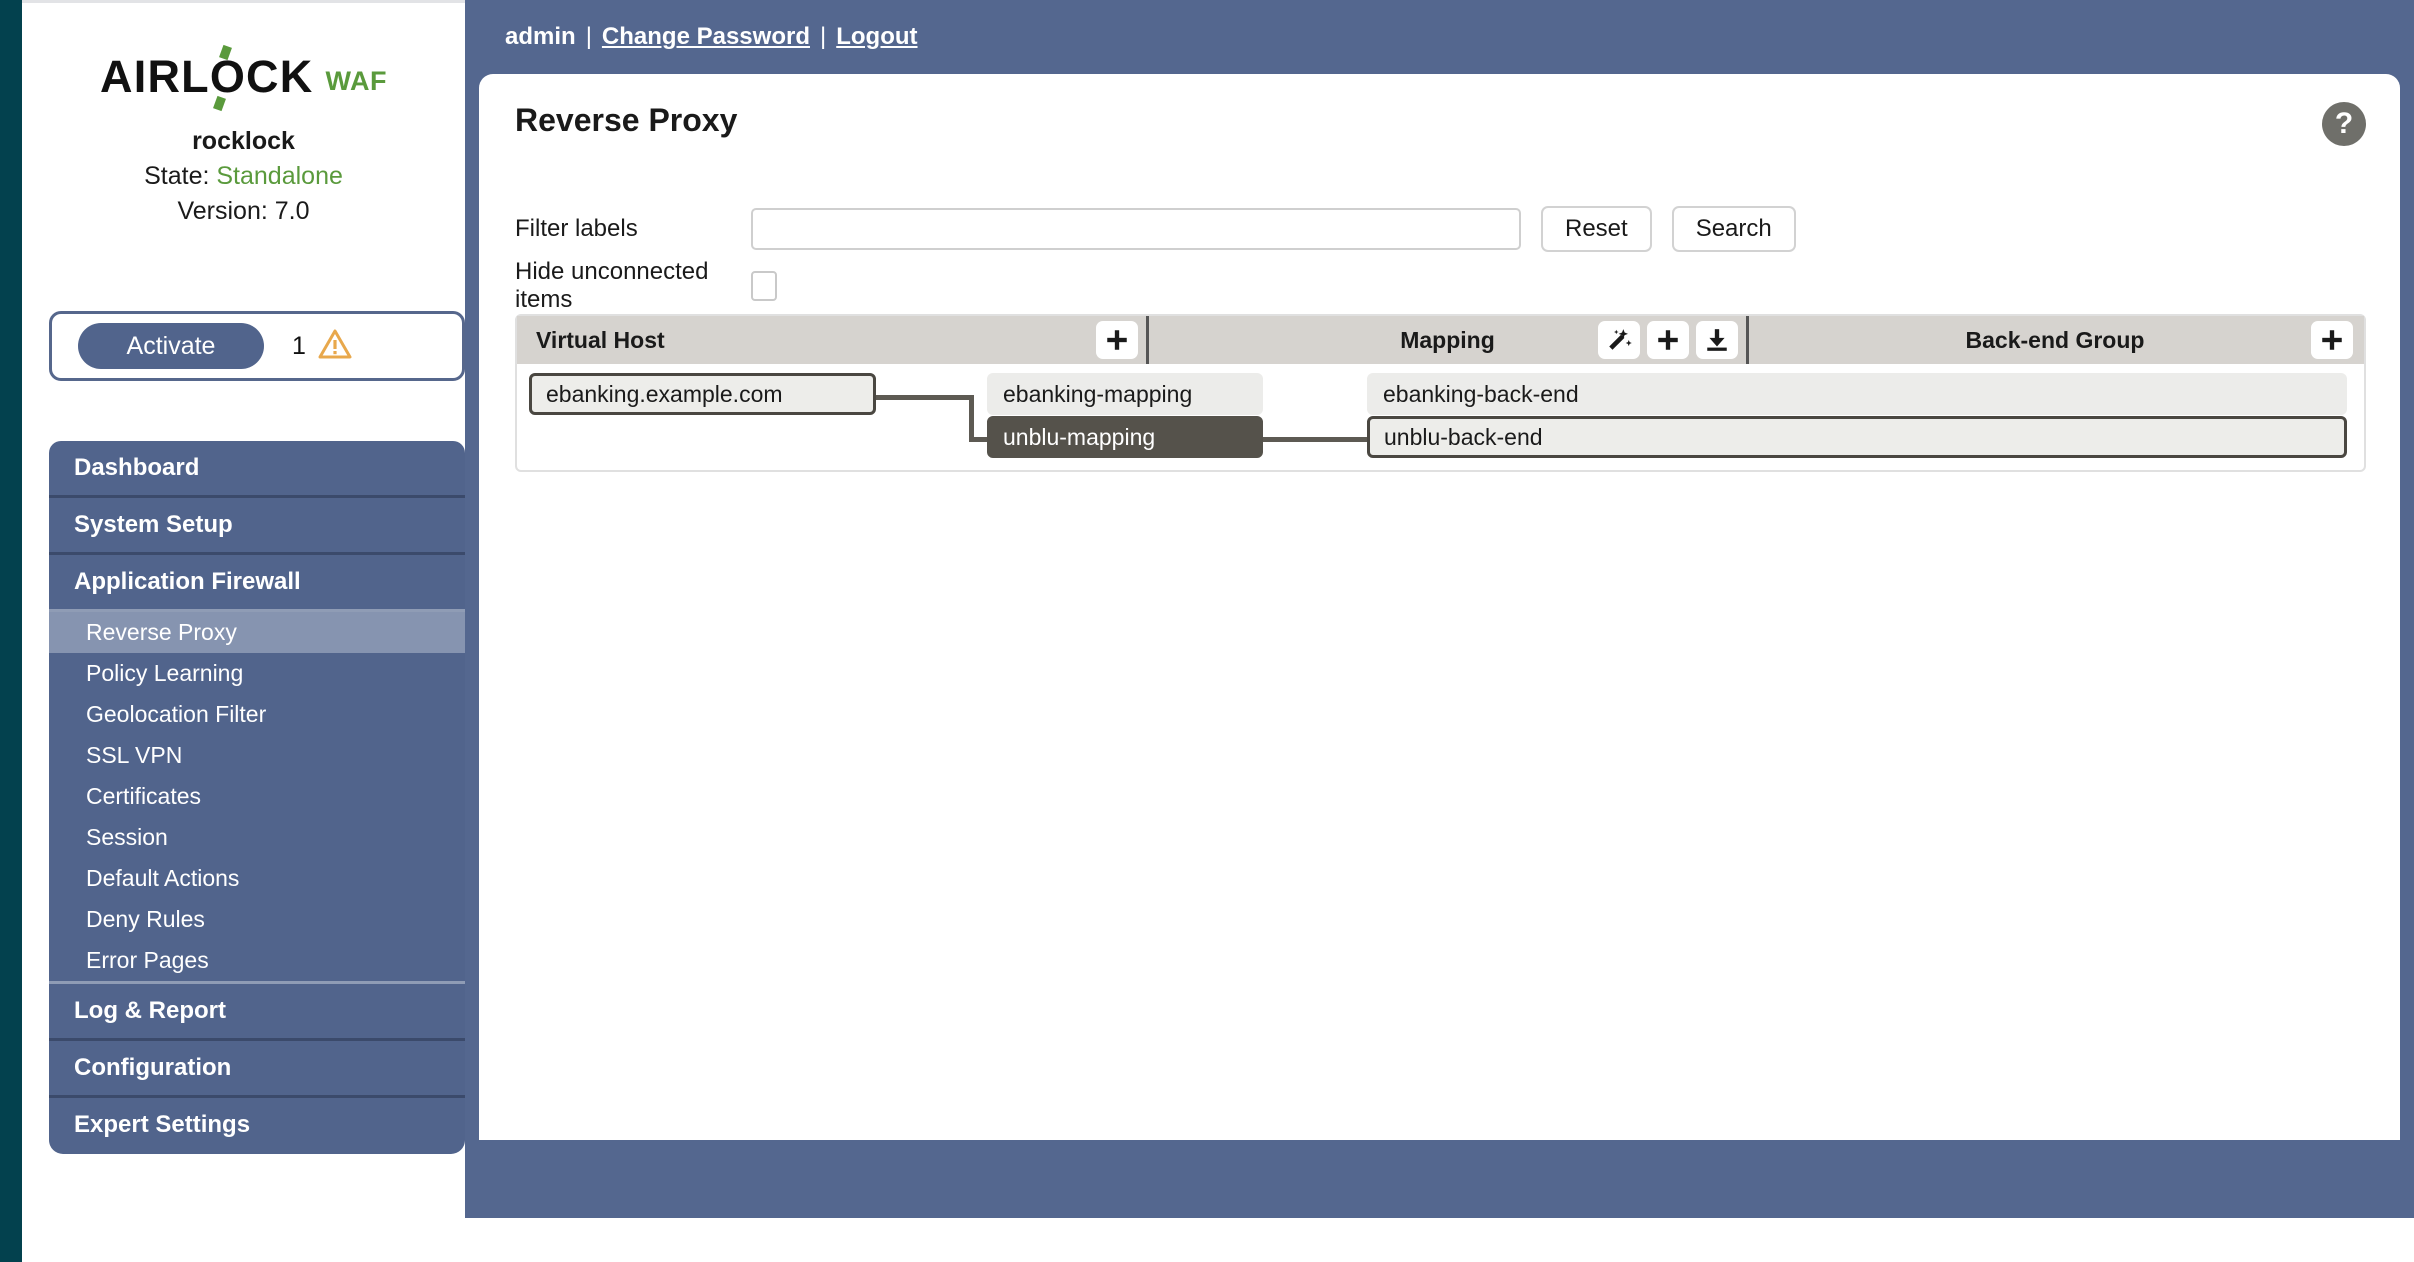 This screenshot has height=1262, width=2414. Describe the element at coordinates (600, 339) in the screenshot. I see `column-title: Virtual Host` at that location.